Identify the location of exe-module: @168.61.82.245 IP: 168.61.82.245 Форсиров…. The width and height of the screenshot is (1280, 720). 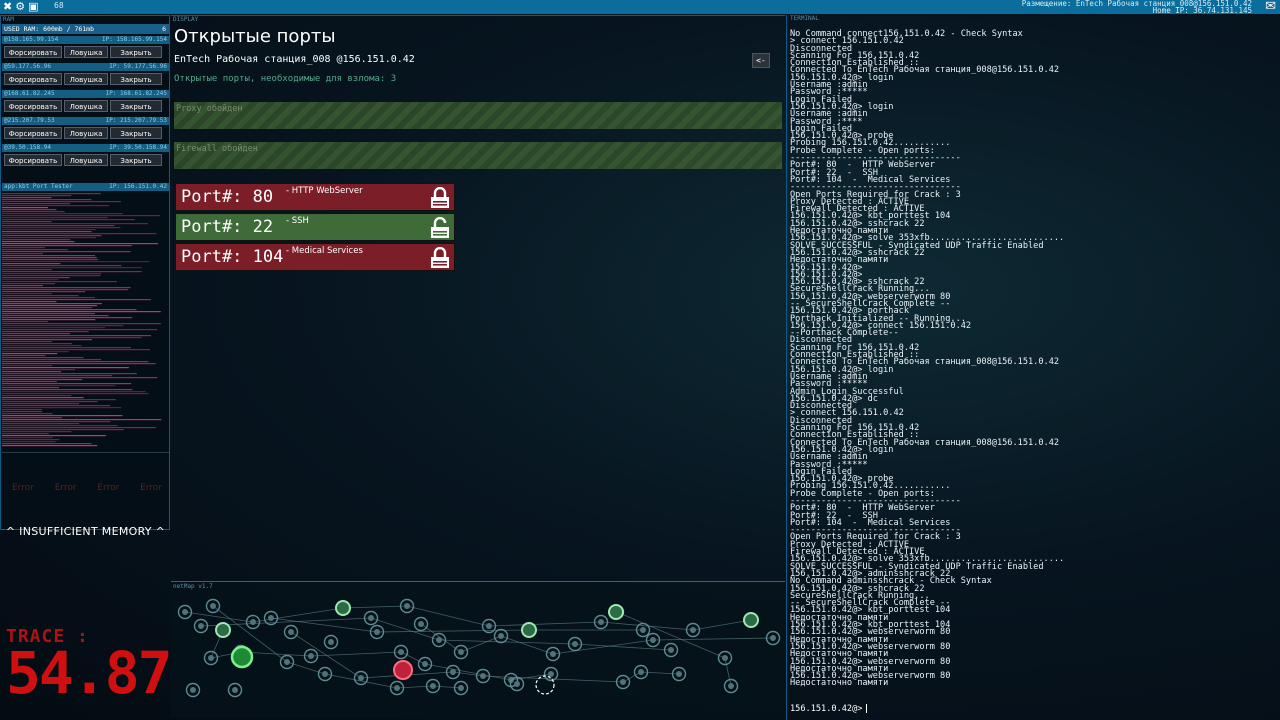
(85, 103).